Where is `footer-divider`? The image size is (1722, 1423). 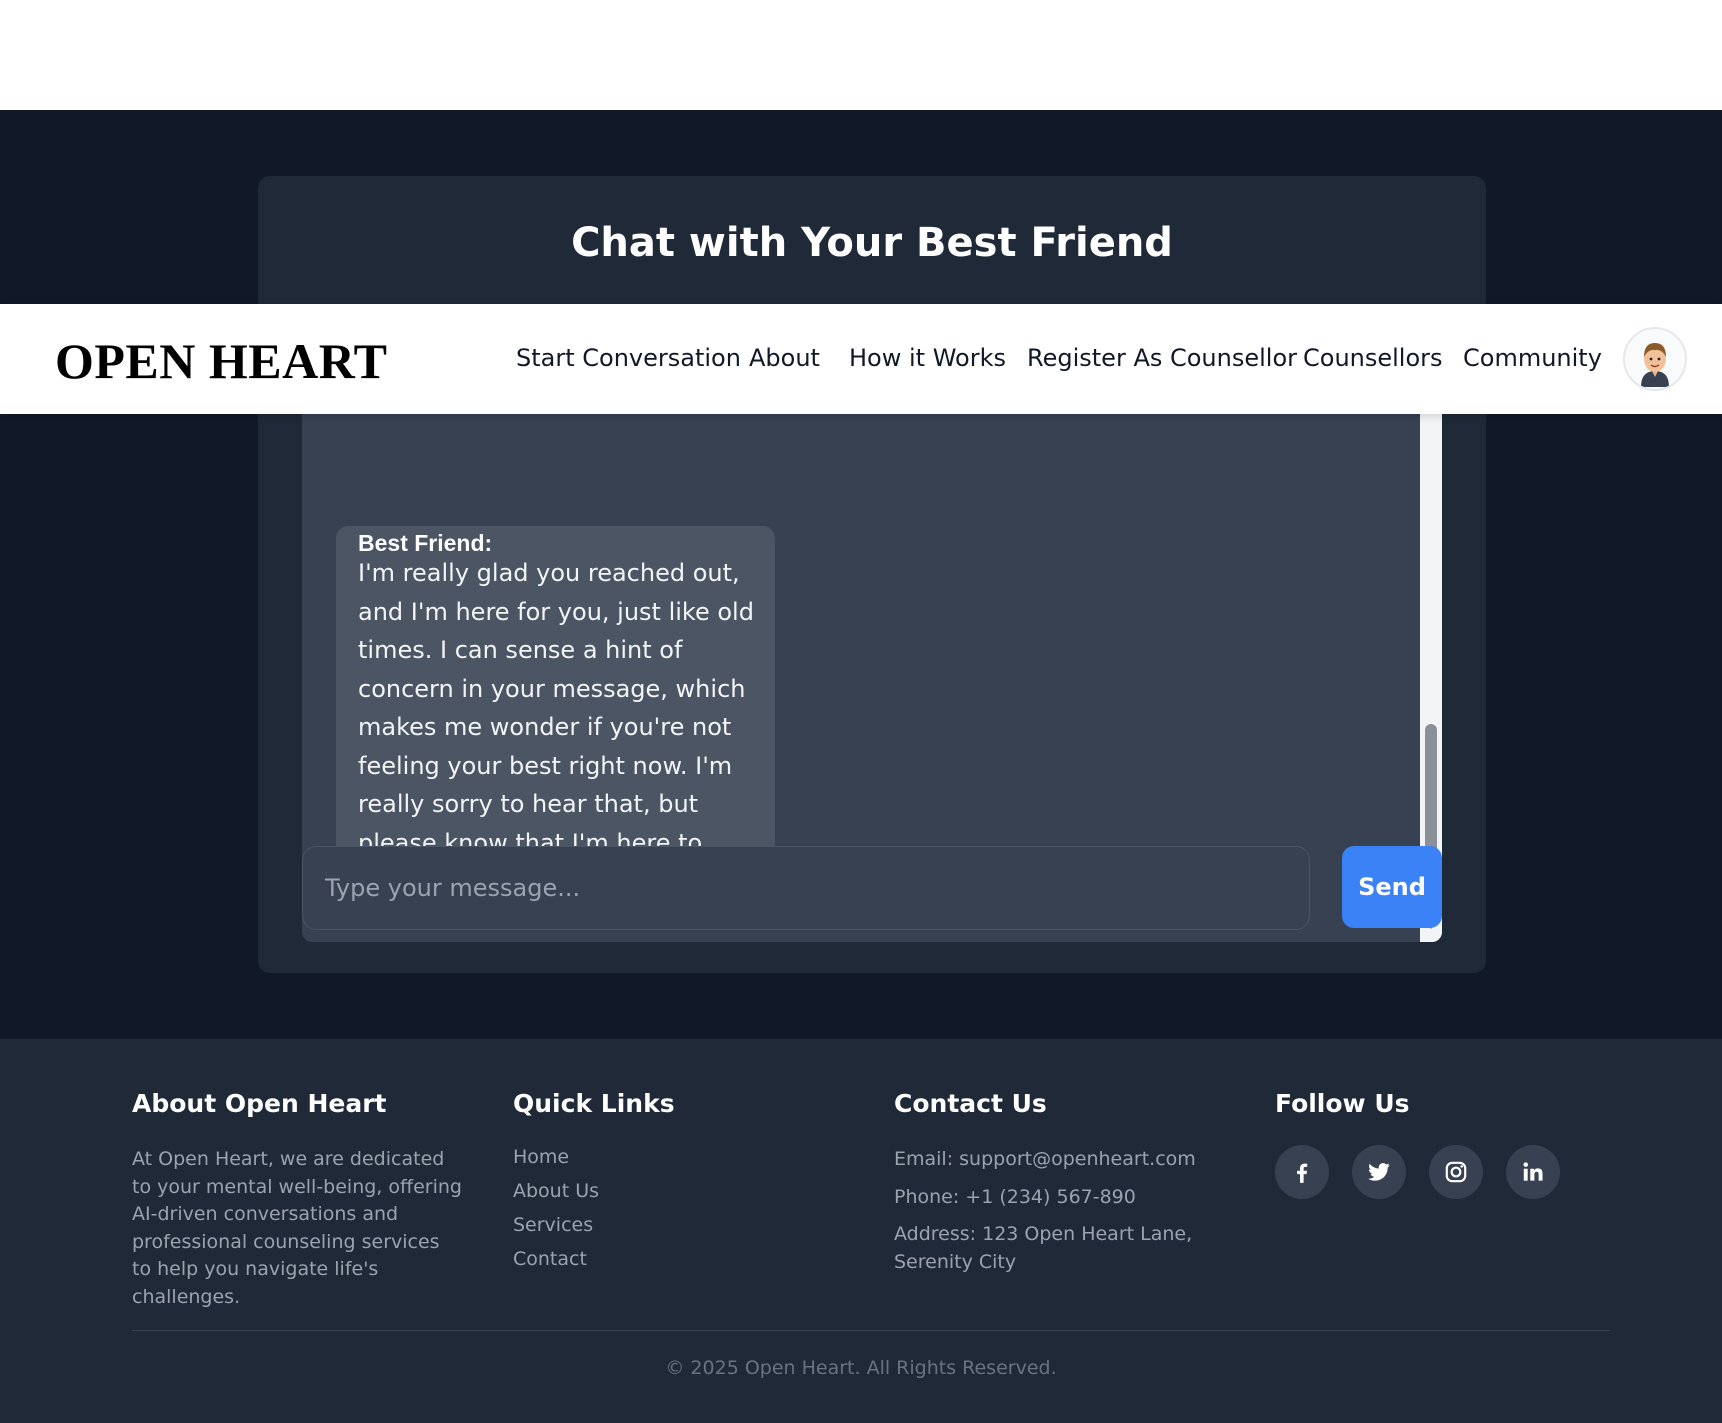
footer-divider is located at coordinates (871, 1330).